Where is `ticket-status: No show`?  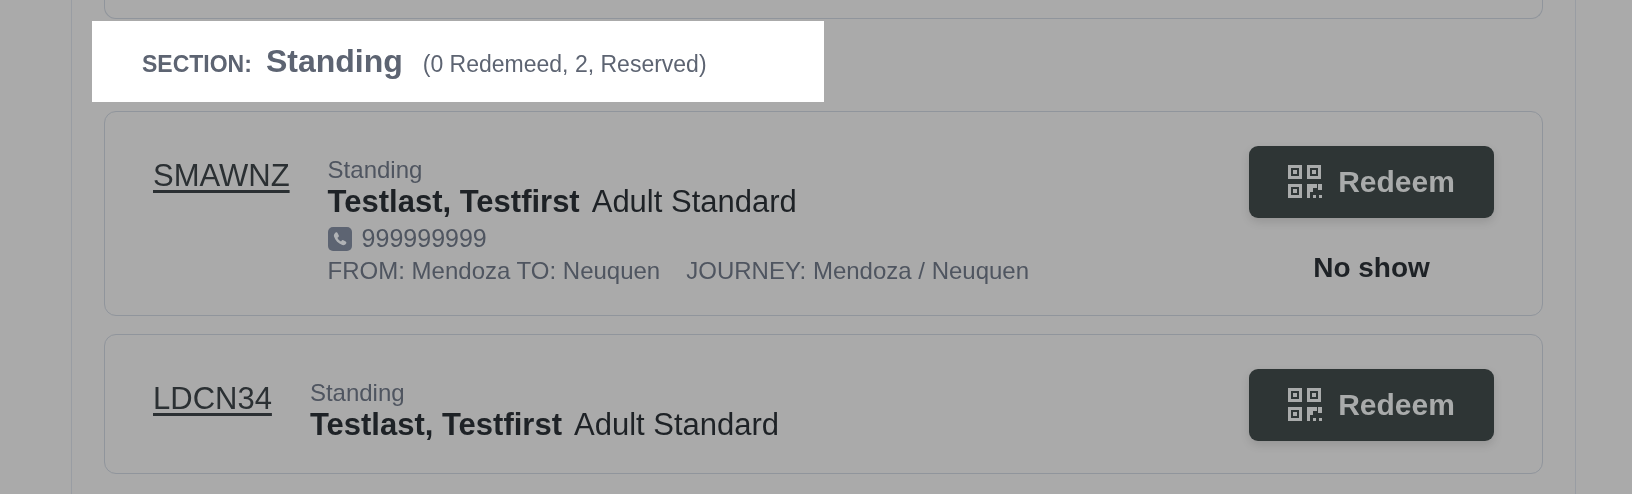
ticket-status: No show is located at coordinates (1371, 268).